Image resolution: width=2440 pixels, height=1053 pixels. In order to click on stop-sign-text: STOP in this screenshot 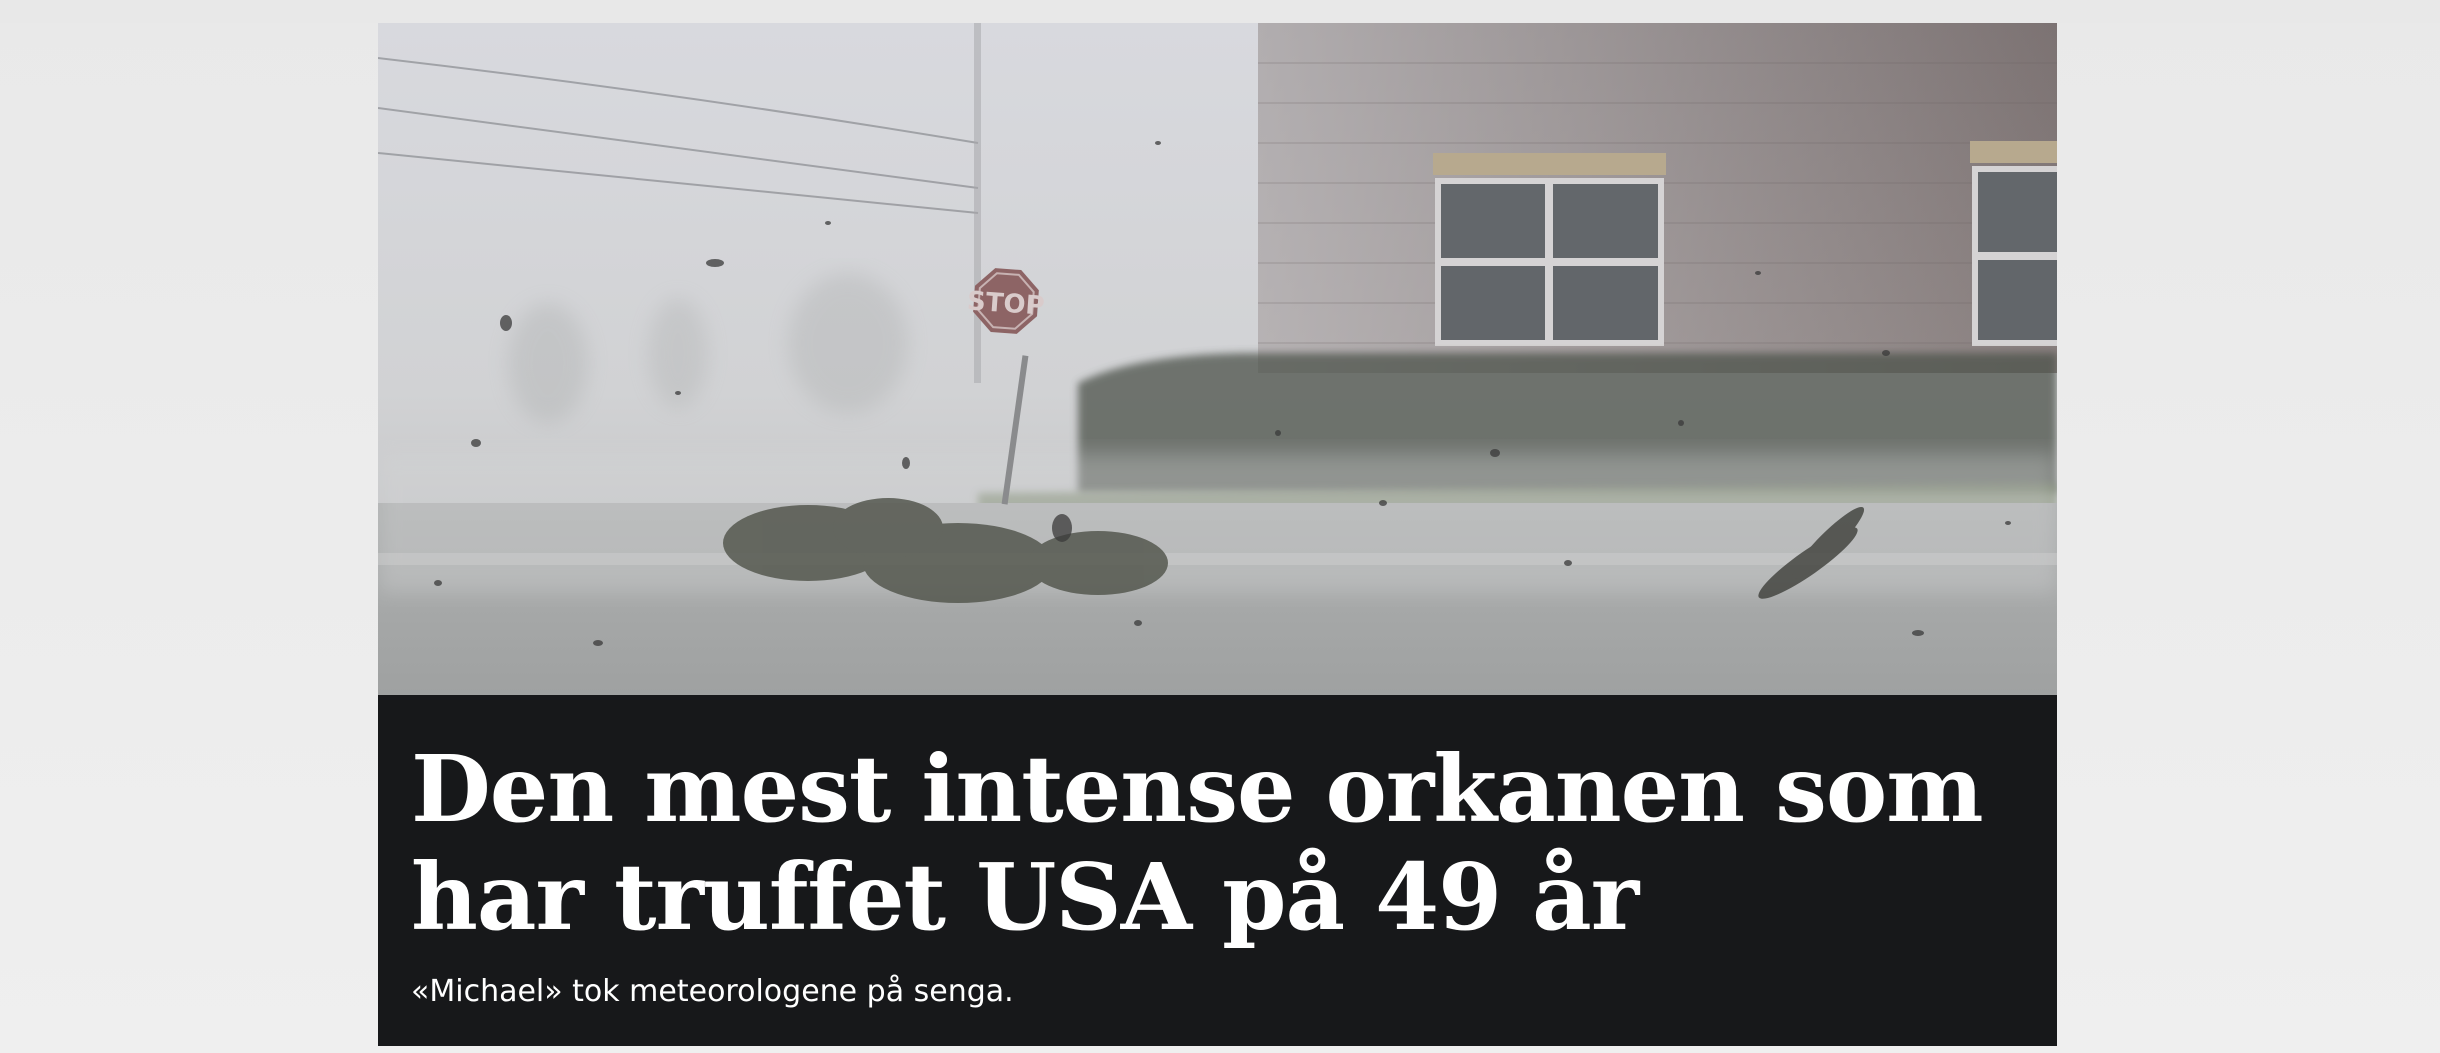, I will do `click(1006, 303)`.